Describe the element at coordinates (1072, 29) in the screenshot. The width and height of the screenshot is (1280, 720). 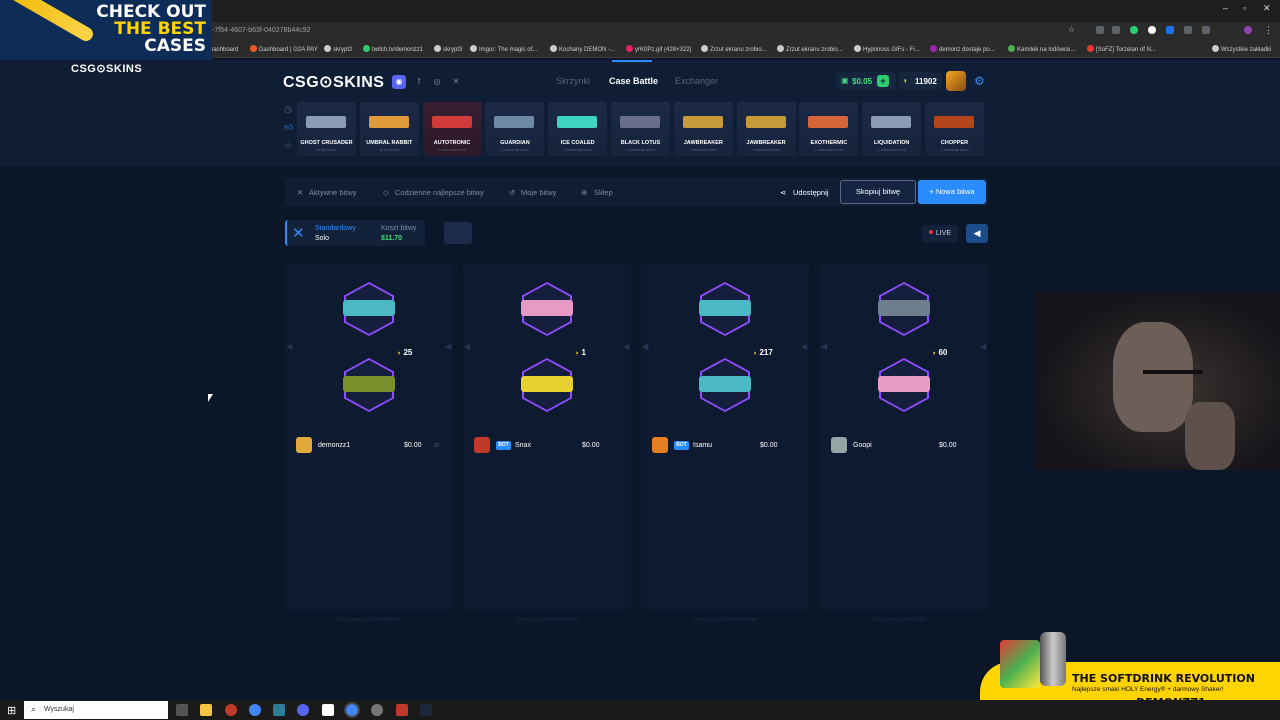
I see `bookmark-star-icon: ☆` at that location.